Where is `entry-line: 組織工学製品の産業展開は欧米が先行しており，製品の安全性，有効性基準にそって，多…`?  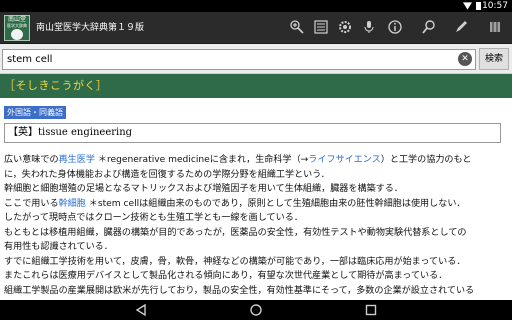
entry-line: 組織工学製品の産業展開は欧米が先行しており，製品の安全性，有効性基準にそって，多… is located at coordinates (256, 291).